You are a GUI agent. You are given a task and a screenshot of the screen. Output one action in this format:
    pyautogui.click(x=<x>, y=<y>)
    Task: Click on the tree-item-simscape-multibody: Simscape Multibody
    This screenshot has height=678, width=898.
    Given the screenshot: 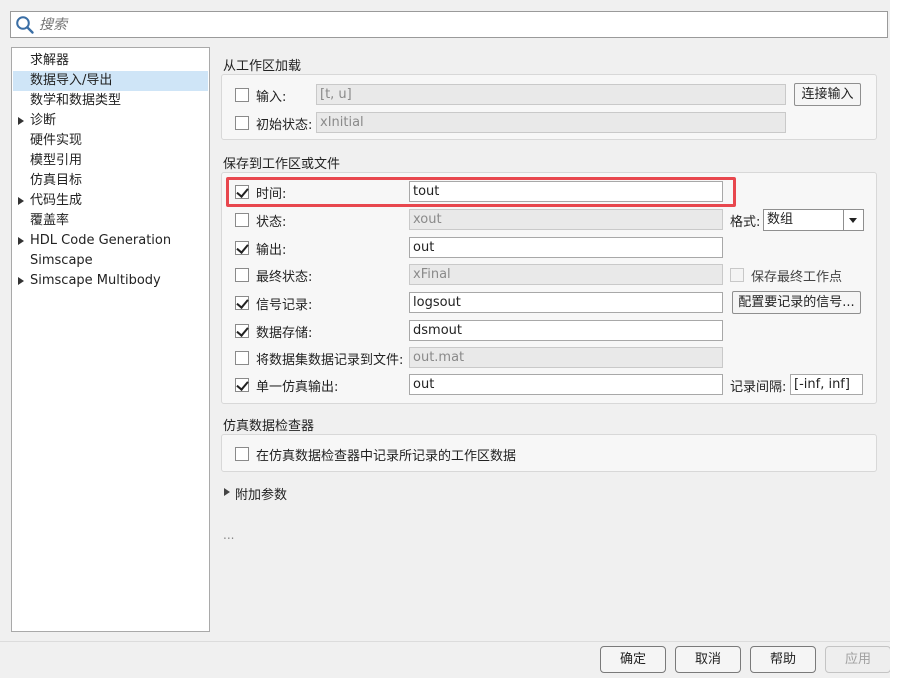 What is the action you would take?
    pyautogui.click(x=110, y=281)
    